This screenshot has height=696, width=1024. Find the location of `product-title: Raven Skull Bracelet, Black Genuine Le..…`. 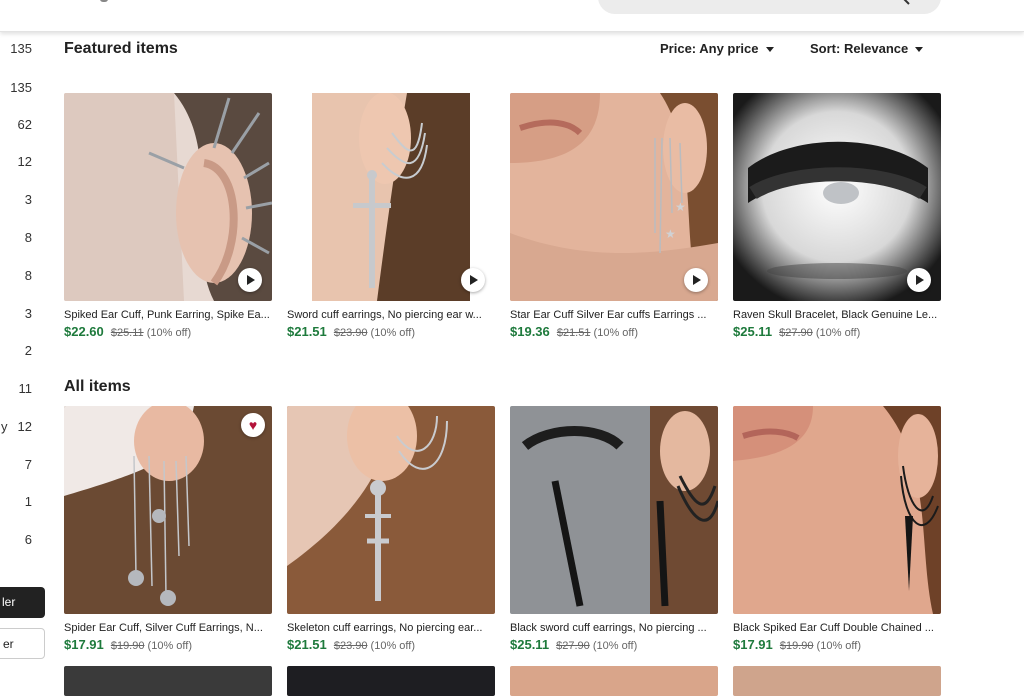

product-title: Raven Skull Bracelet, Black Genuine Le..… is located at coordinates (837, 315).